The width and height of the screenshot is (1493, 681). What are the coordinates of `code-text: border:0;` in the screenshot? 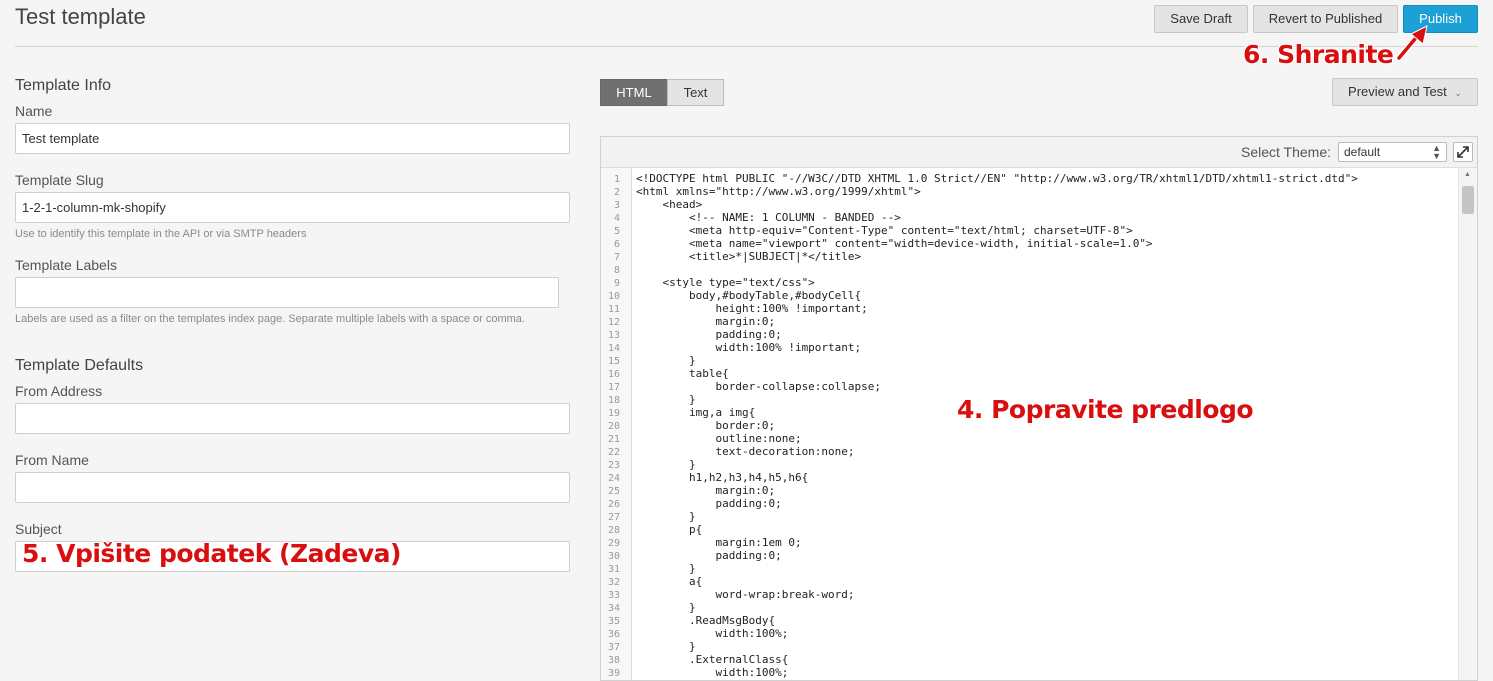 It's located at (706, 425).